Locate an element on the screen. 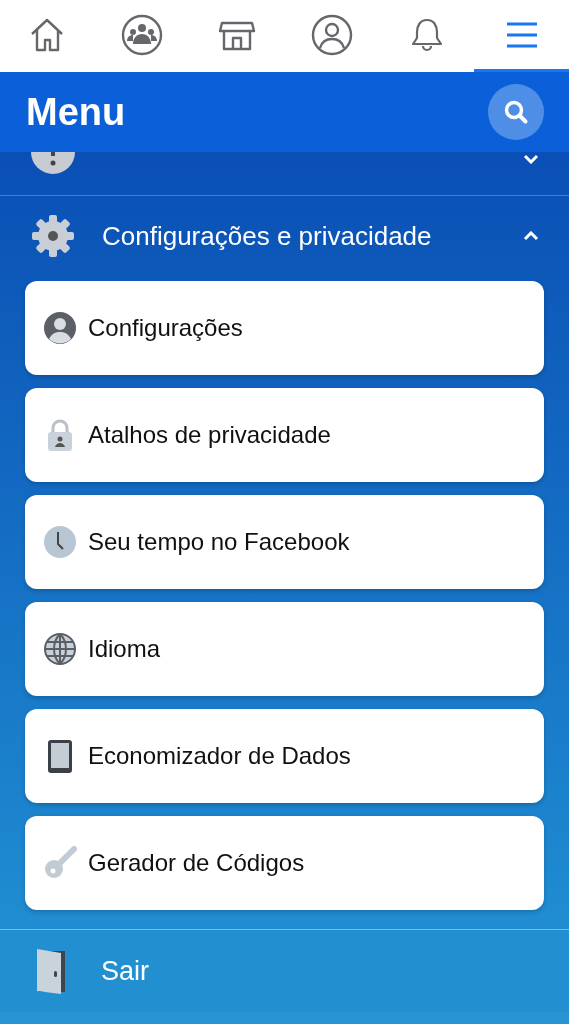 This screenshot has width=569, height=1024. help-icon is located at coordinates (53, 164).